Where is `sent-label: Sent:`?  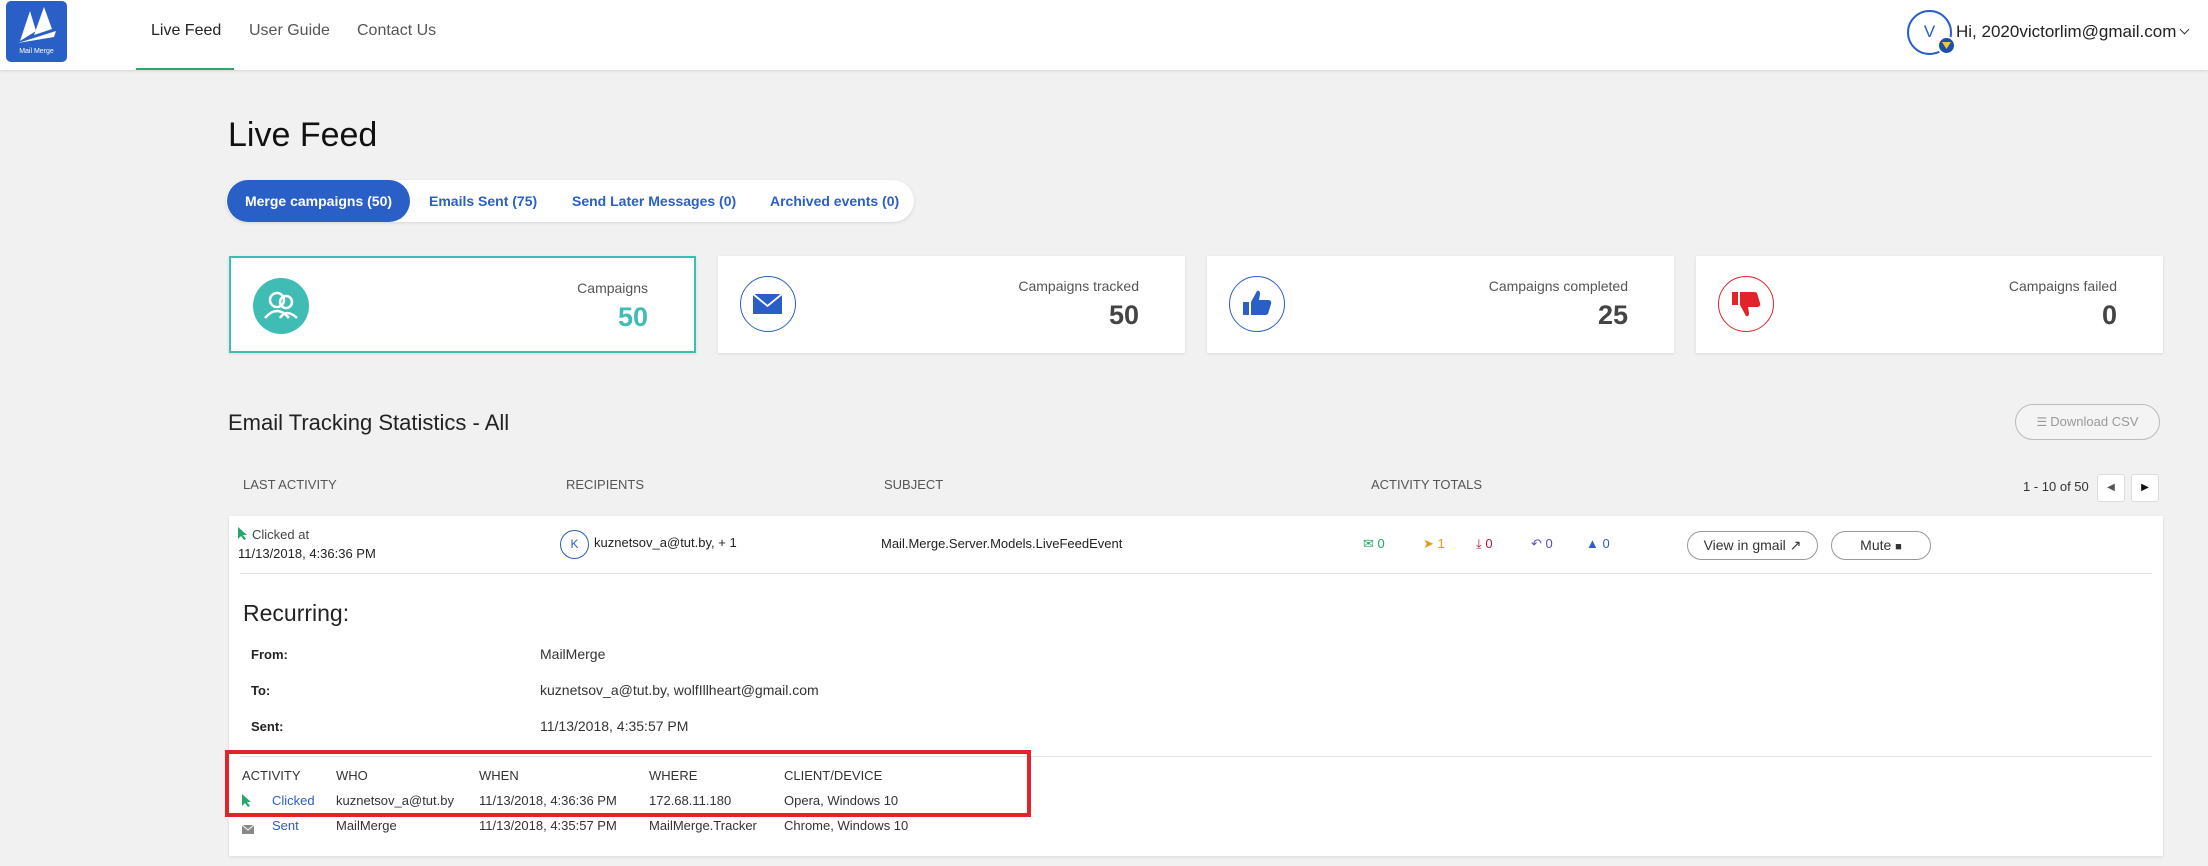 sent-label: Sent: is located at coordinates (267, 726).